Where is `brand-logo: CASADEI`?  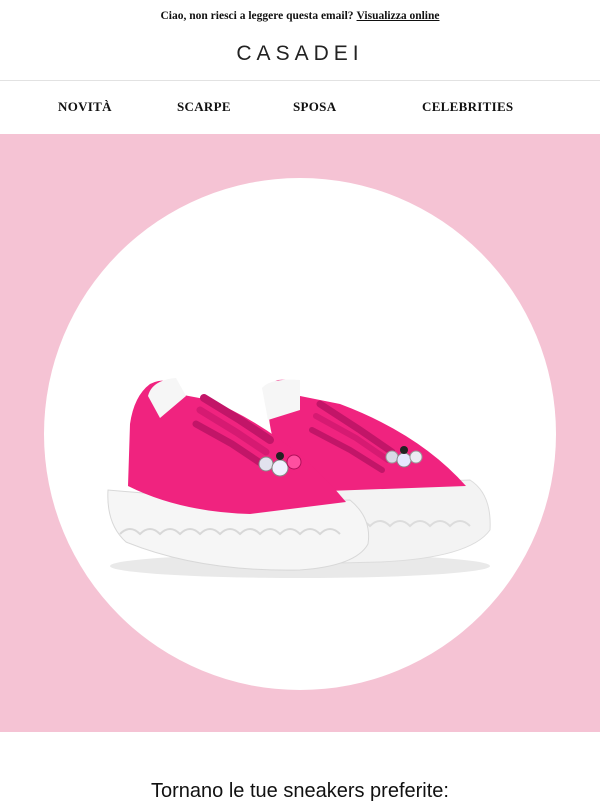 brand-logo: CASADEI is located at coordinates (300, 54).